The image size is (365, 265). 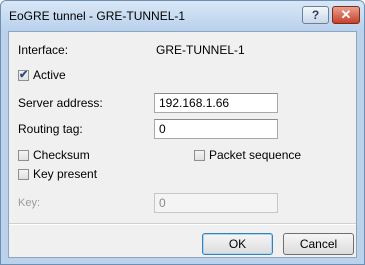 I want to click on help-button: ?, so click(x=315, y=15).